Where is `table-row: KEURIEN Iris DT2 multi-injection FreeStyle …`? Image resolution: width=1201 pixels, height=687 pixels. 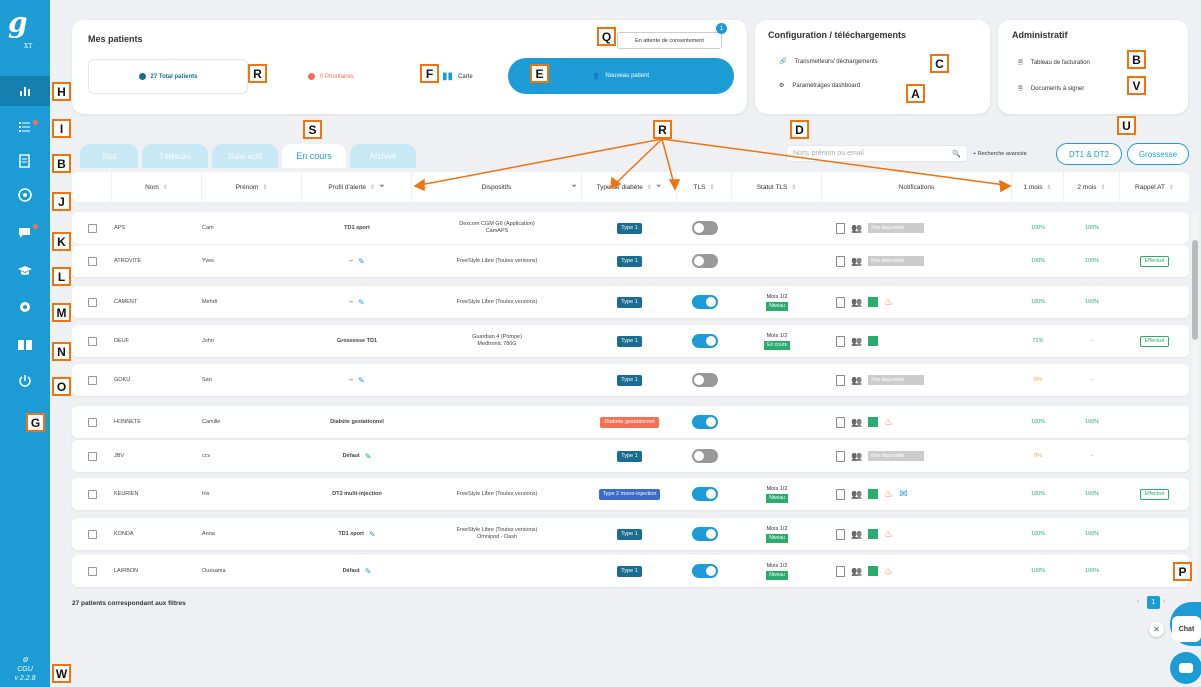
table-row: KEURIEN Iris DT2 multi-injection FreeStyle … is located at coordinates (630, 494).